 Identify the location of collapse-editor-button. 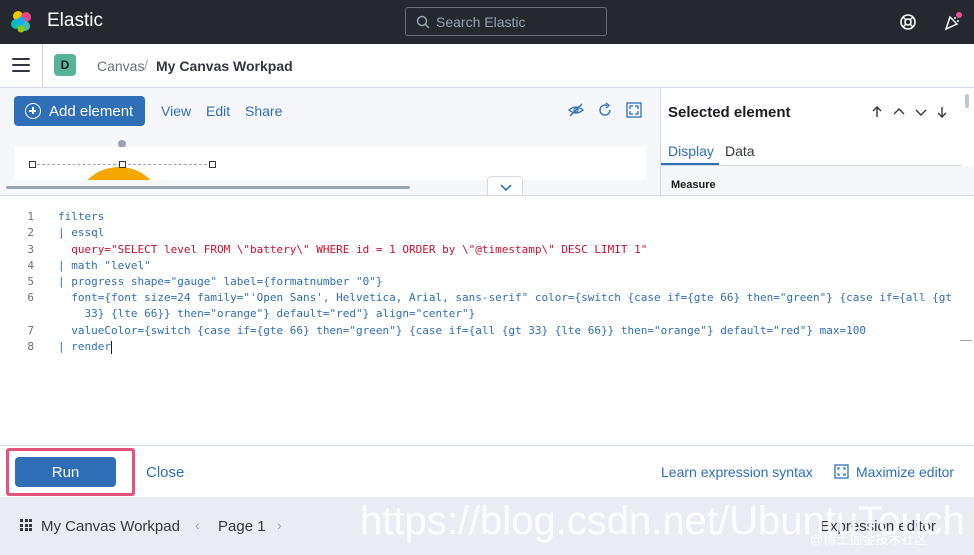
(505, 186).